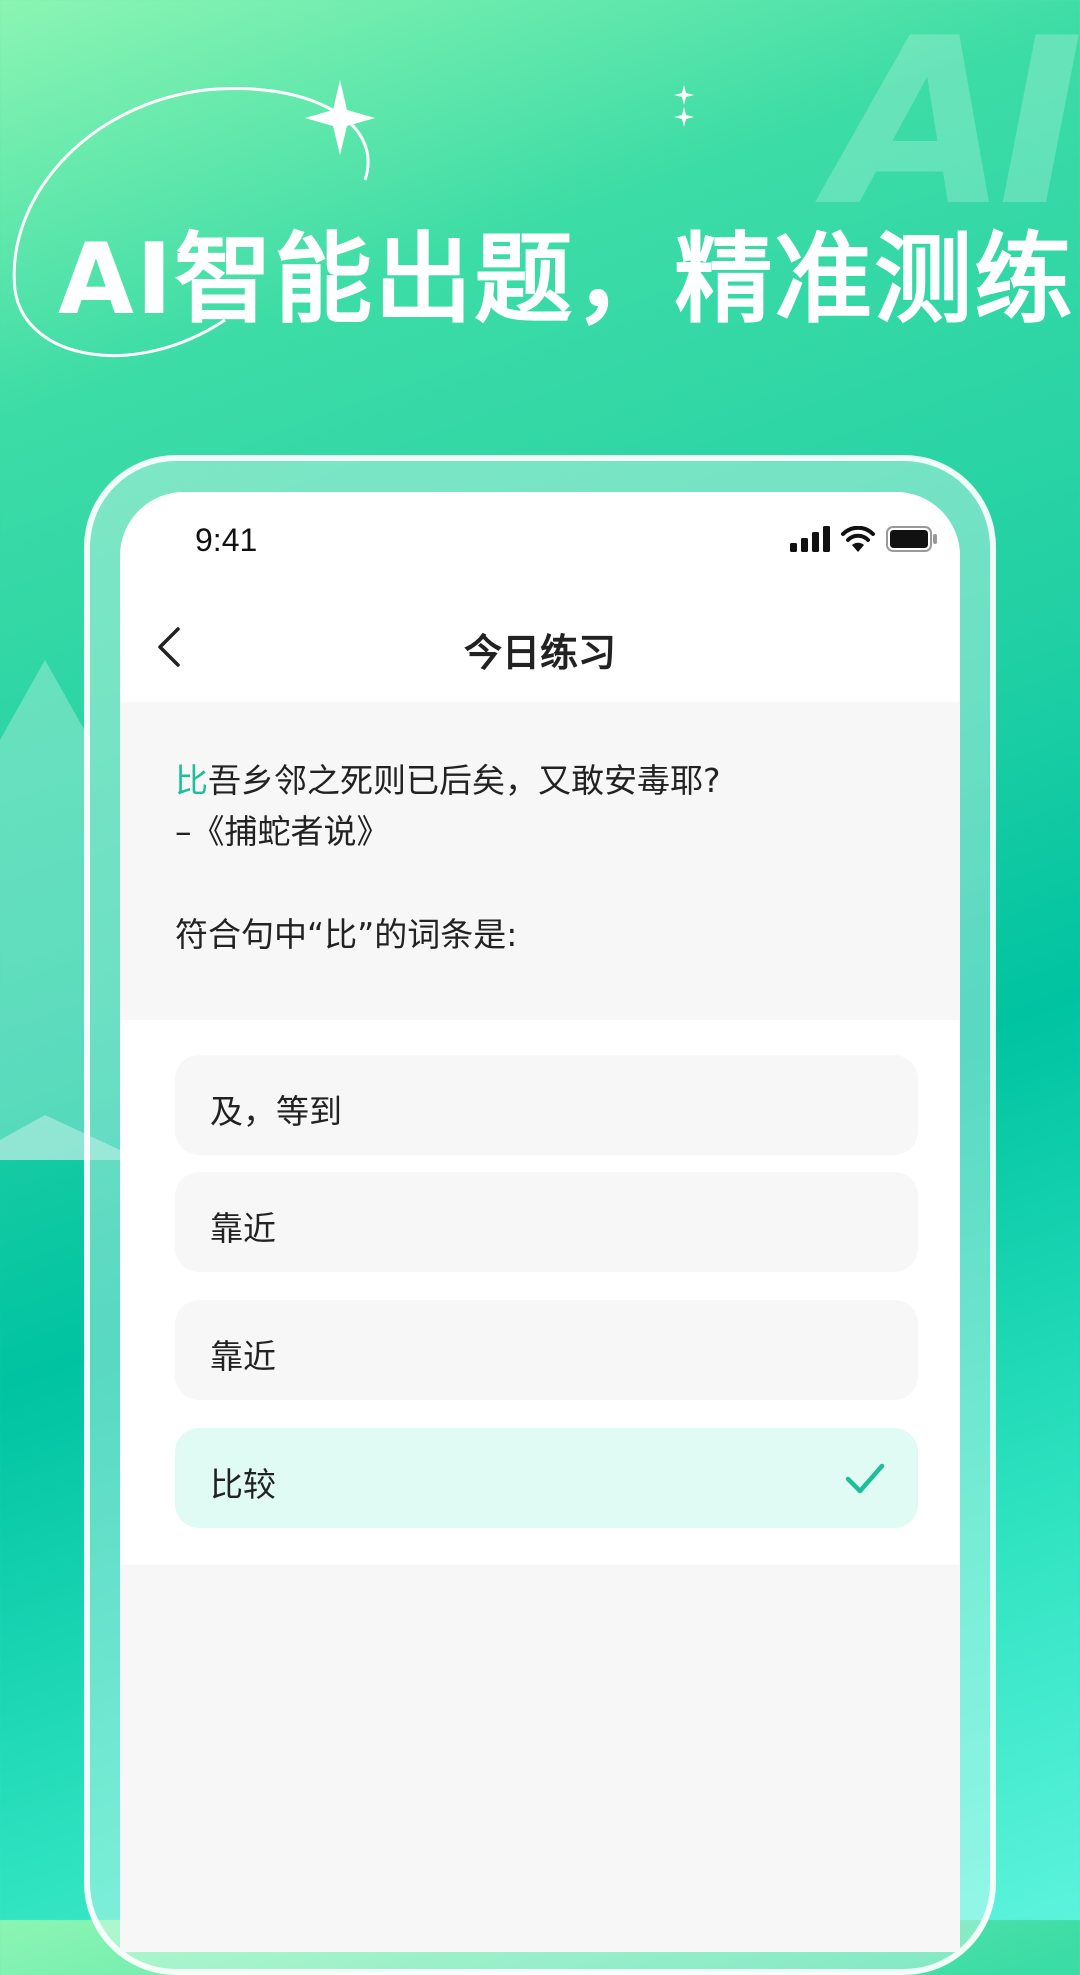 This screenshot has height=1975, width=1080. What do you see at coordinates (546, 1478) in the screenshot?
I see `option-4-selected: 比较` at bounding box center [546, 1478].